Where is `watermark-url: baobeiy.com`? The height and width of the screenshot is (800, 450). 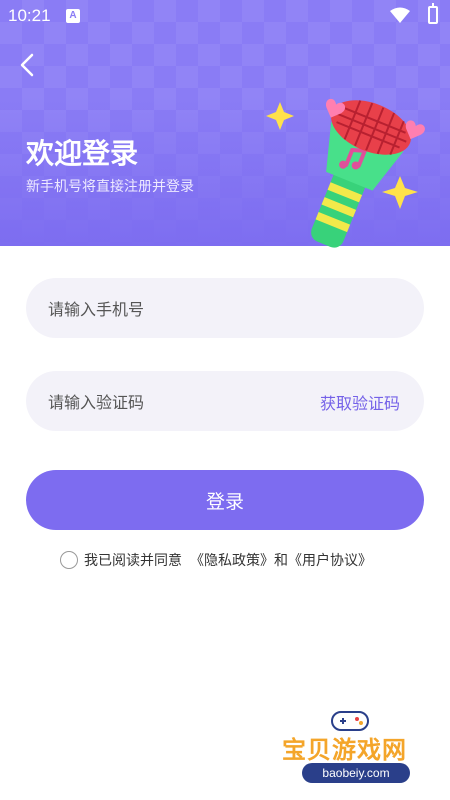
watermark-url: baobeiy.com is located at coordinates (356, 773).